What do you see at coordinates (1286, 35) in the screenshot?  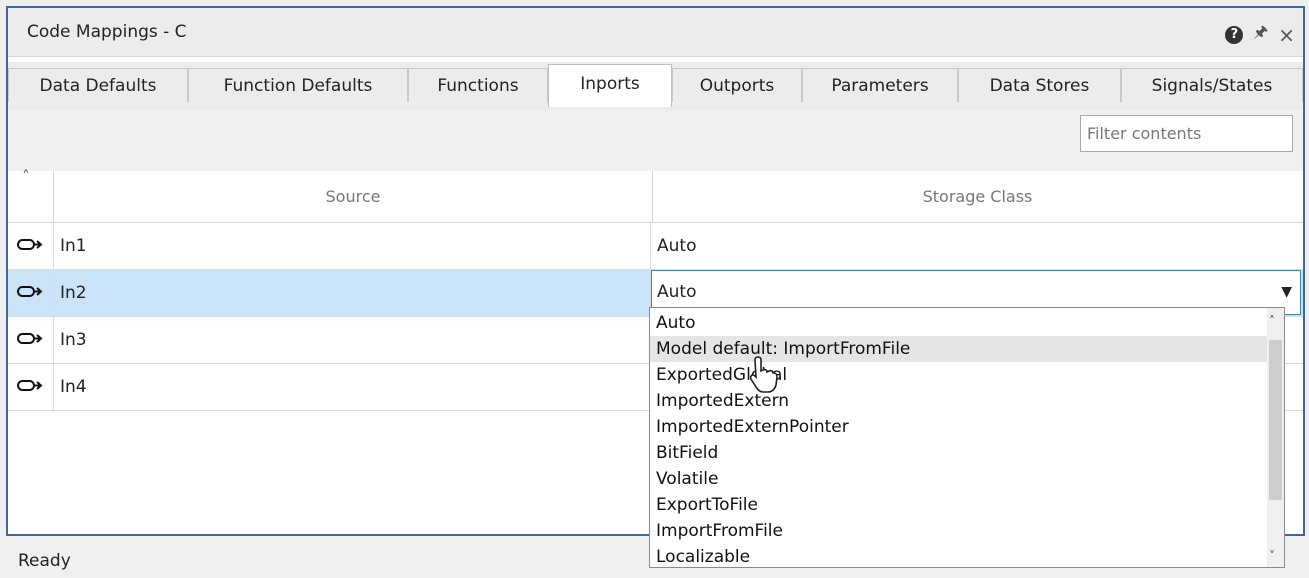 I see `close-icon: ×` at bounding box center [1286, 35].